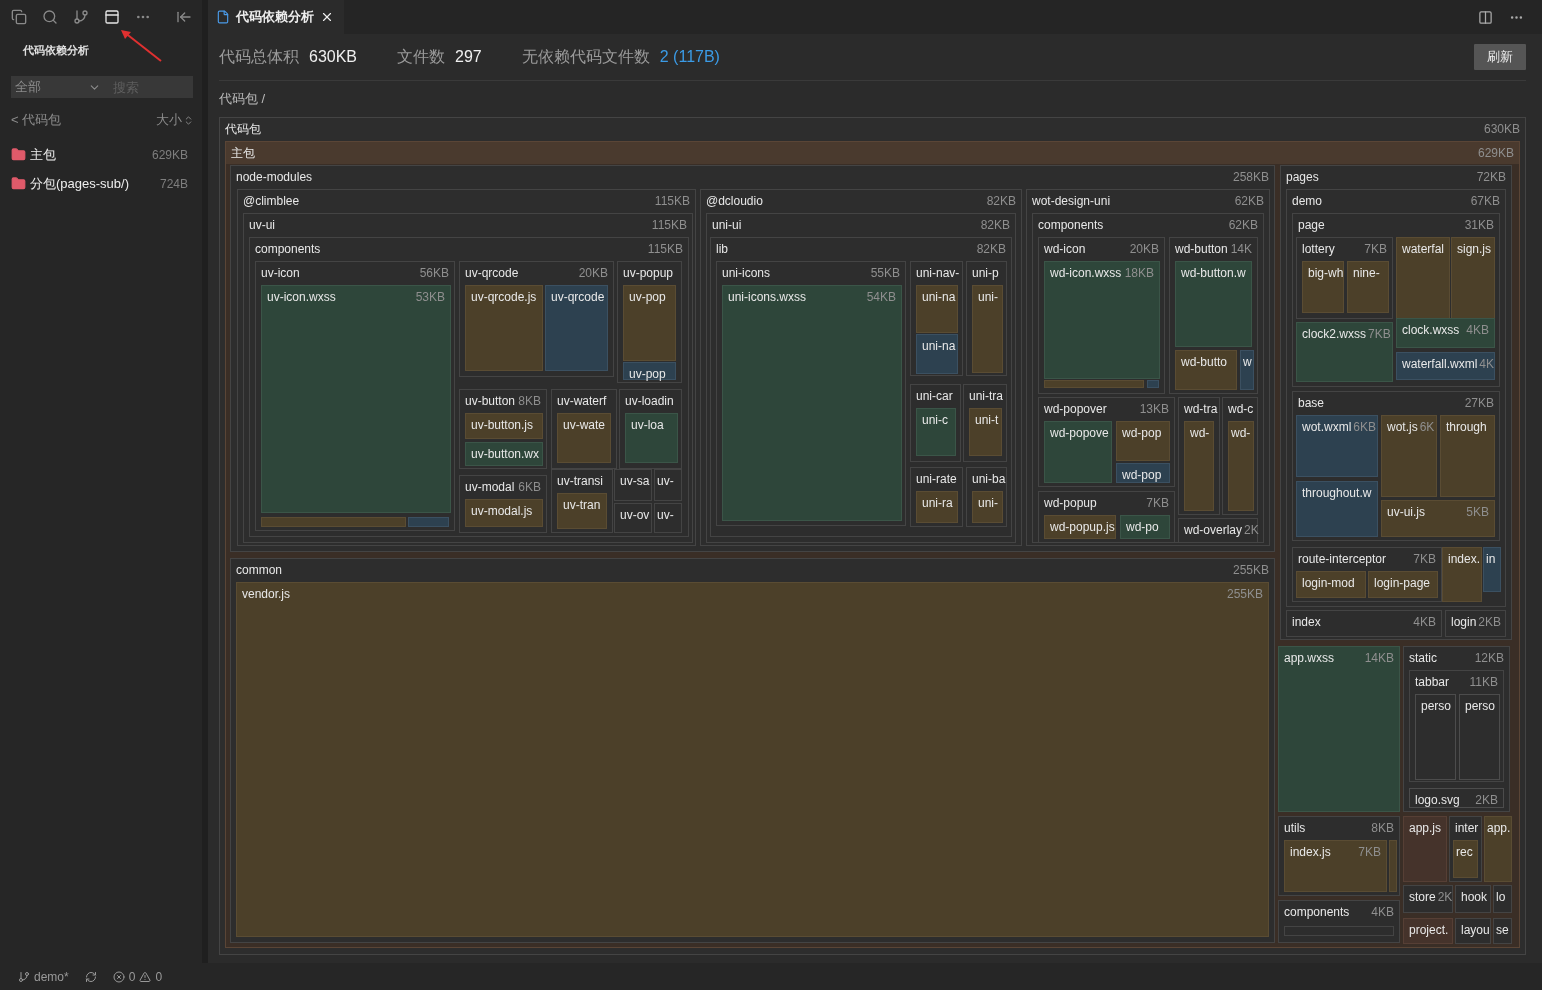 This screenshot has width=1542, height=990. What do you see at coordinates (1438, 518) in the screenshot?
I see `file-block: uv-ui.js 5KB` at bounding box center [1438, 518].